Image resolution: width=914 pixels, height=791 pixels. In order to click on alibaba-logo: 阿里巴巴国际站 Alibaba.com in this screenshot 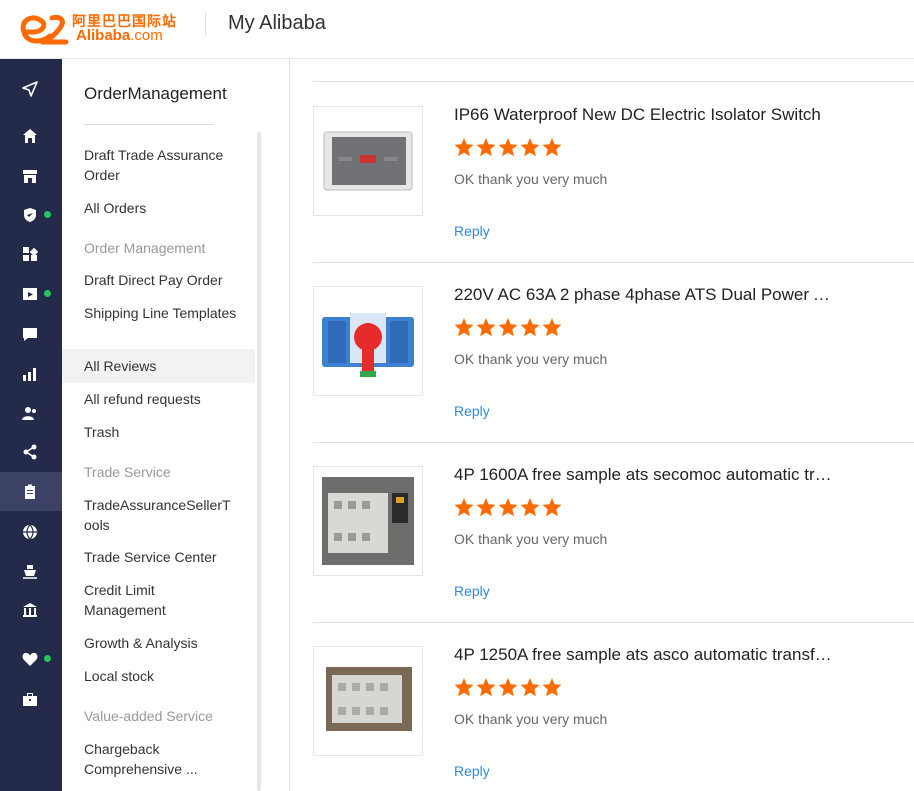, I will do `click(101, 28)`.